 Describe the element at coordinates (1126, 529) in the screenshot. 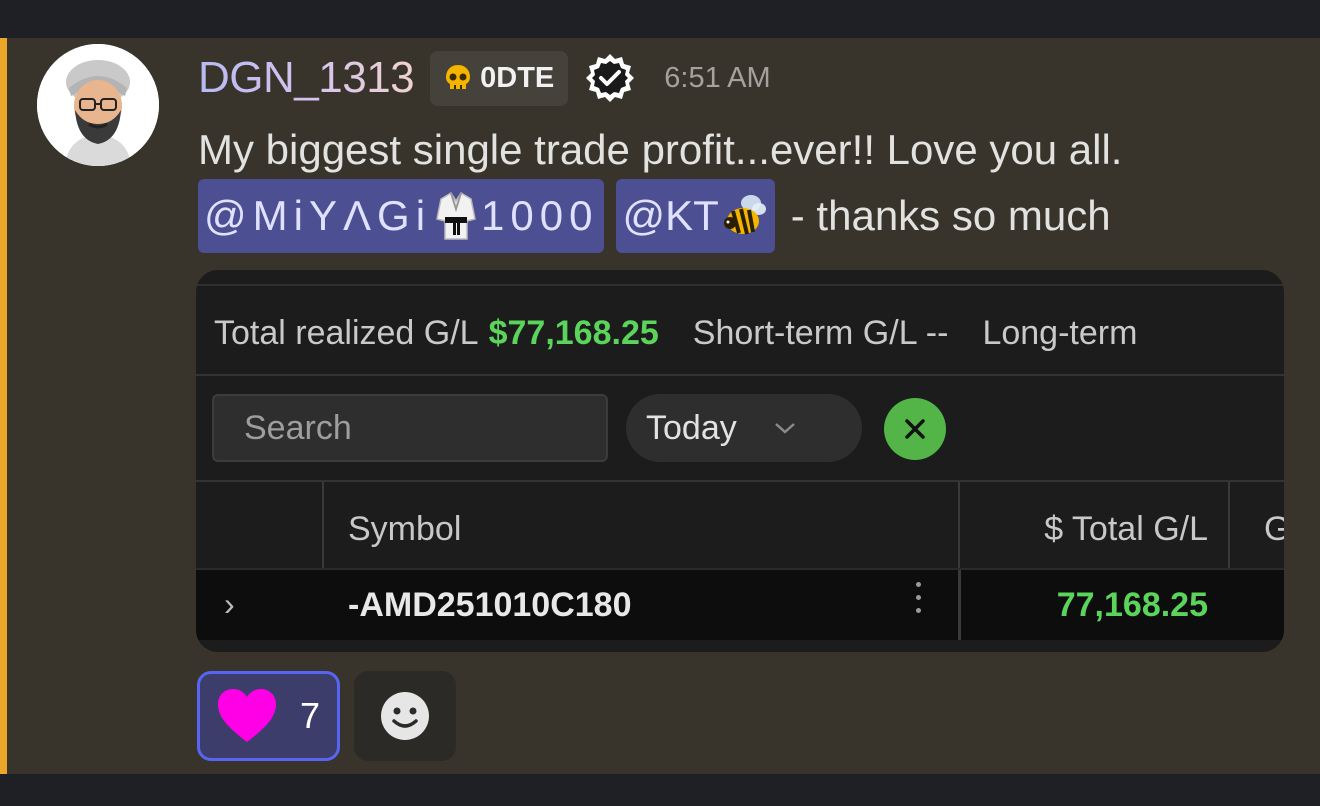

I see `column-header-total-gl: $ Total G/L` at that location.